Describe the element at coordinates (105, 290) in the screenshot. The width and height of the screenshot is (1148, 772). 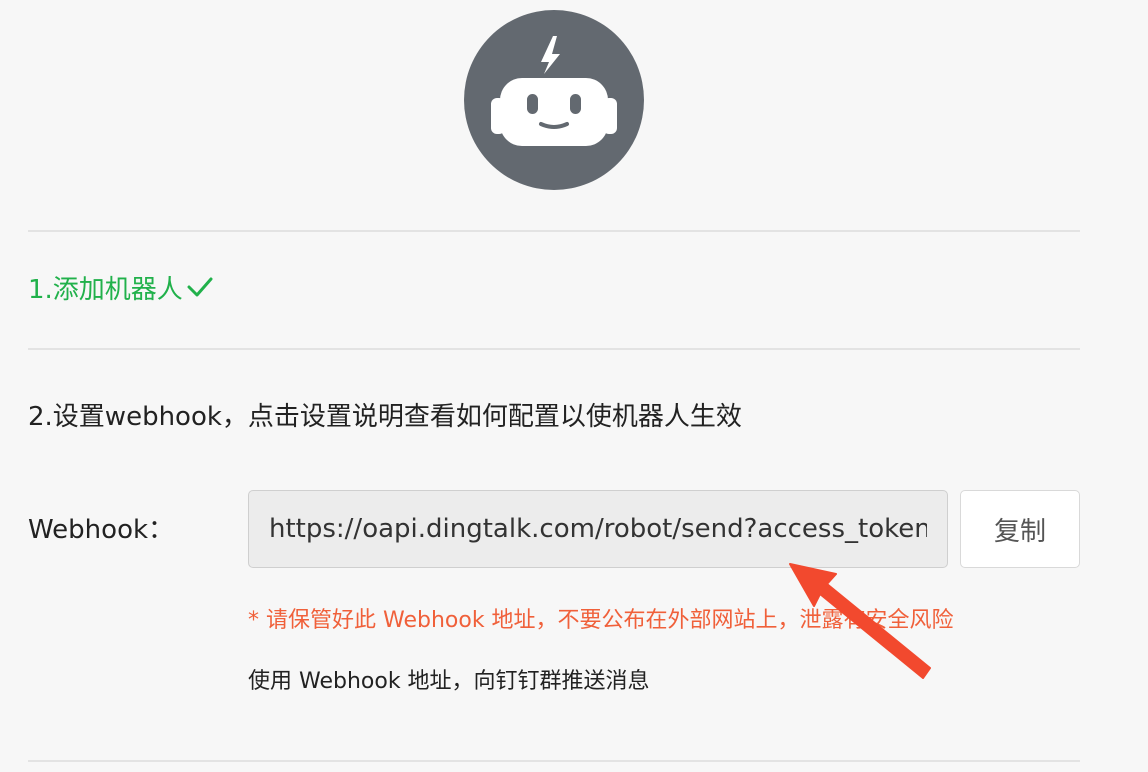
I see `step-1-label: 1.添加机器人` at that location.